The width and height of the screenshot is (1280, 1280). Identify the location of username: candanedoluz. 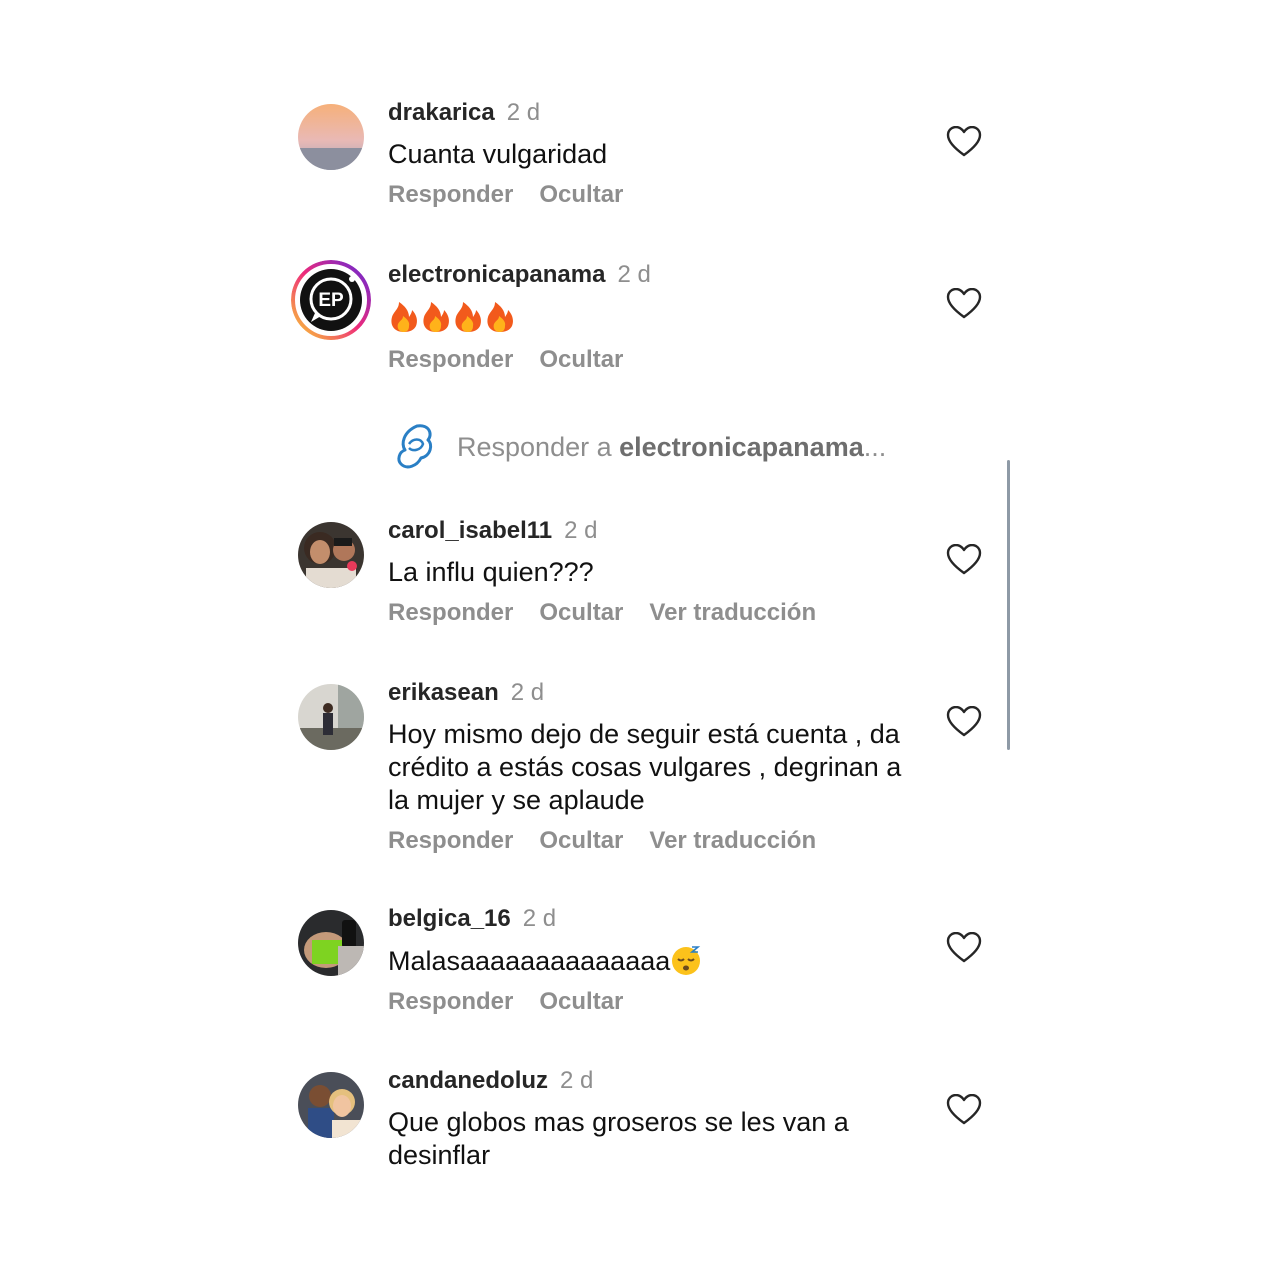
(468, 1080).